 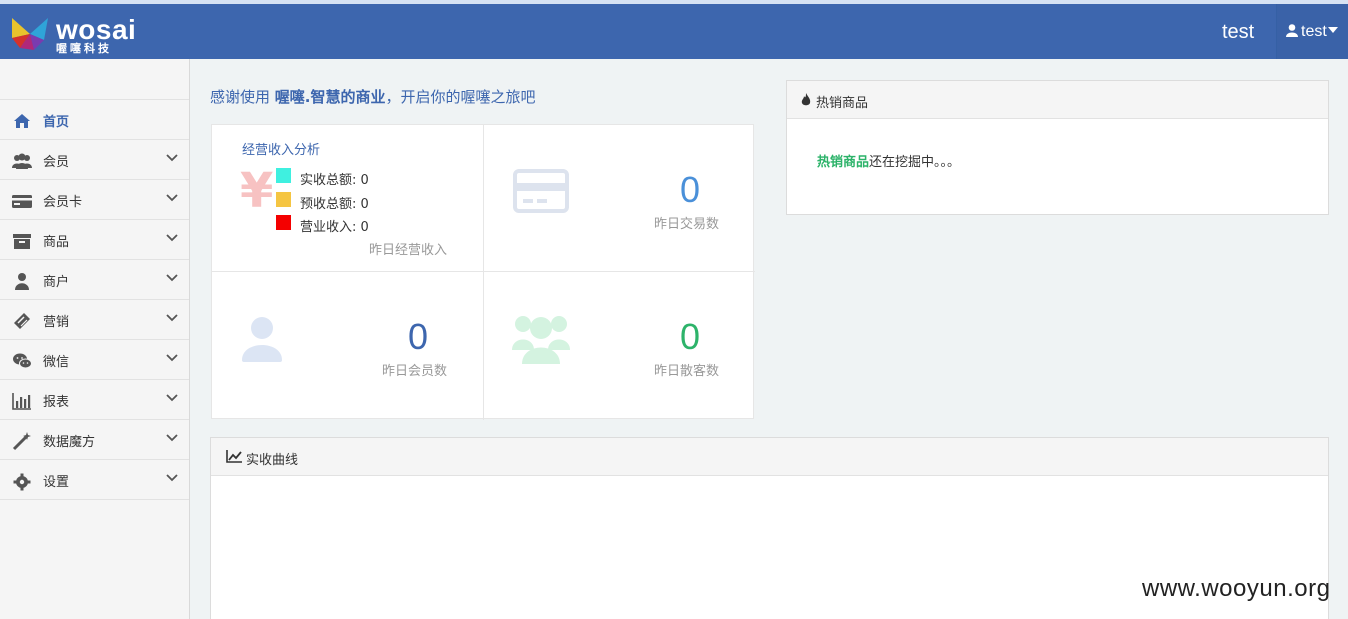 What do you see at coordinates (56, 482) in the screenshot?
I see `sidebar-item-label: 设置` at bounding box center [56, 482].